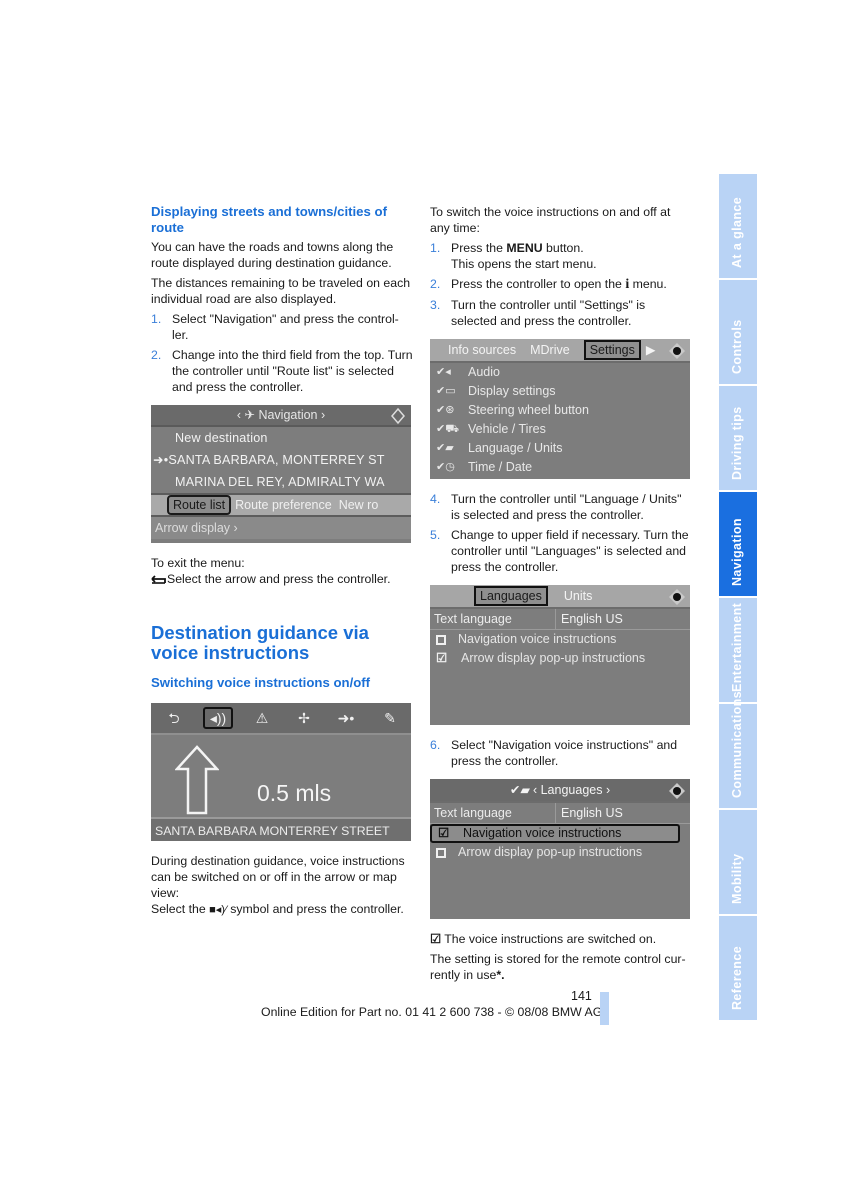  What do you see at coordinates (174, 718) in the screenshot?
I see `back-arrow-icon: ⮌` at bounding box center [174, 718].